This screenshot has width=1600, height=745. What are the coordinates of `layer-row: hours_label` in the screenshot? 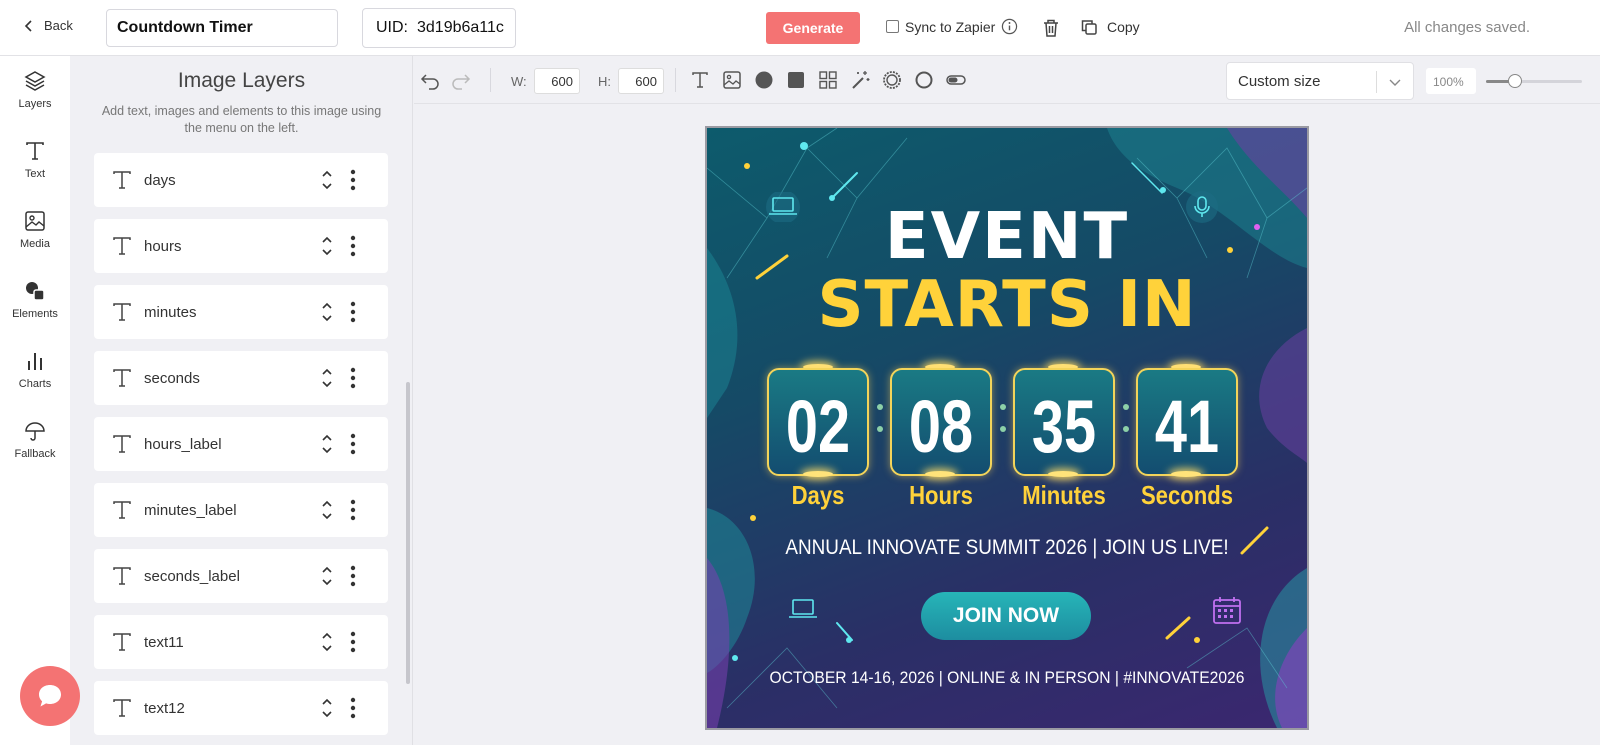 It's located at (241, 444).